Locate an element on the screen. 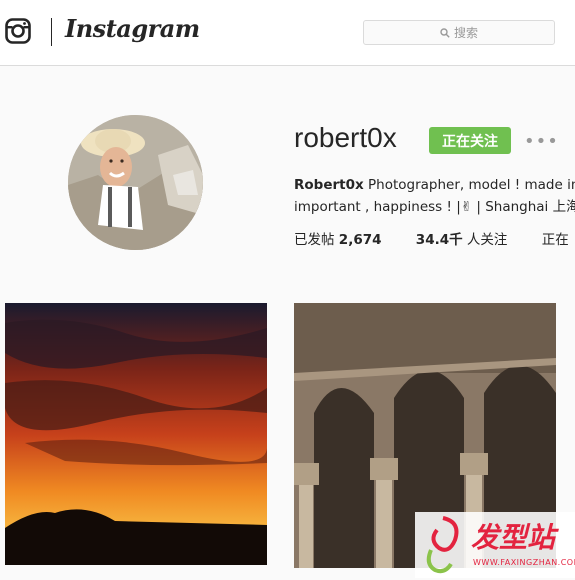  posts-count: 已发帖 2,674 is located at coordinates (338, 240).